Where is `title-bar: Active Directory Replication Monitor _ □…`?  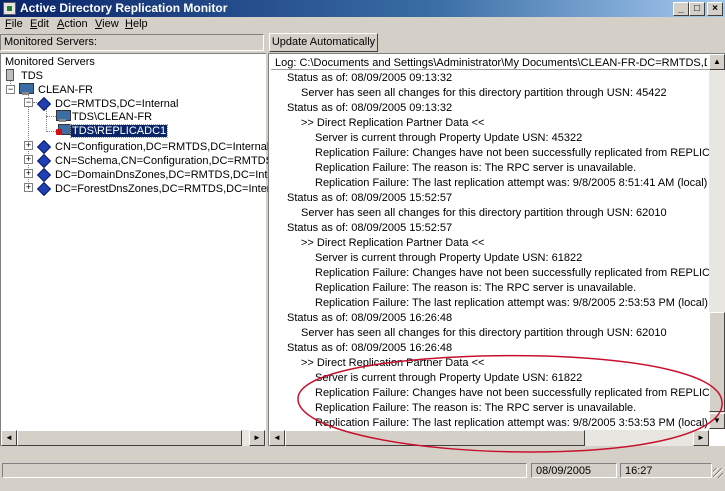 title-bar: Active Directory Replication Monitor _ □… is located at coordinates (362, 8).